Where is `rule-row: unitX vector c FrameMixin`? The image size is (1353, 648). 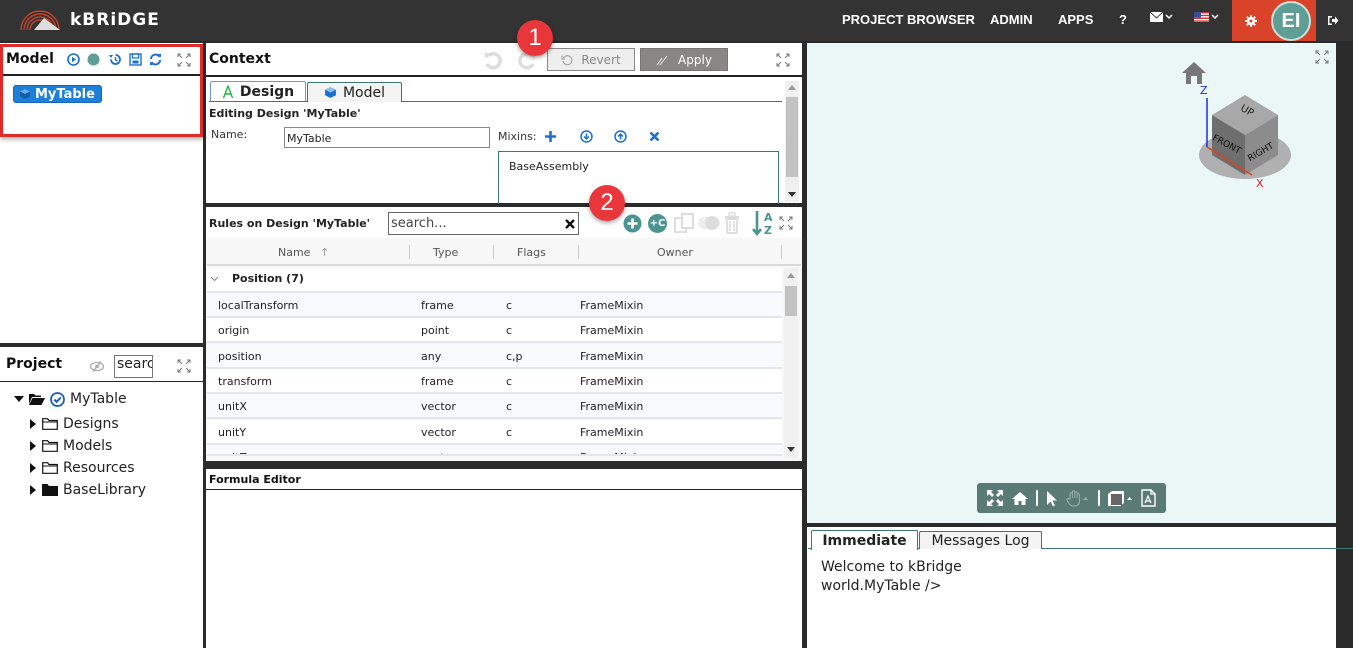 rule-row: unitX vector c FrameMixin is located at coordinates (494, 407).